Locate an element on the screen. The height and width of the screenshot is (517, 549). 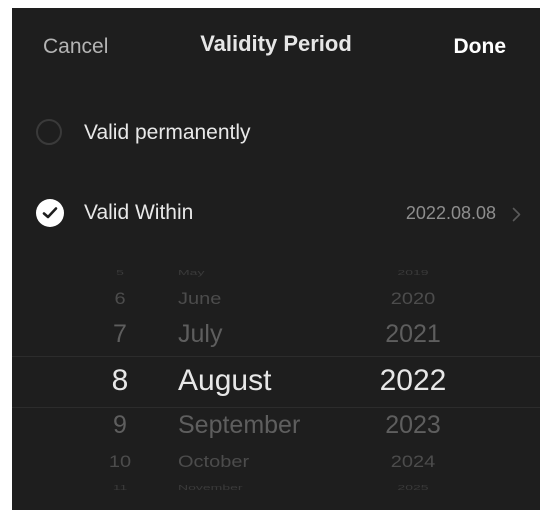
month-option: September is located at coordinates (268, 425).